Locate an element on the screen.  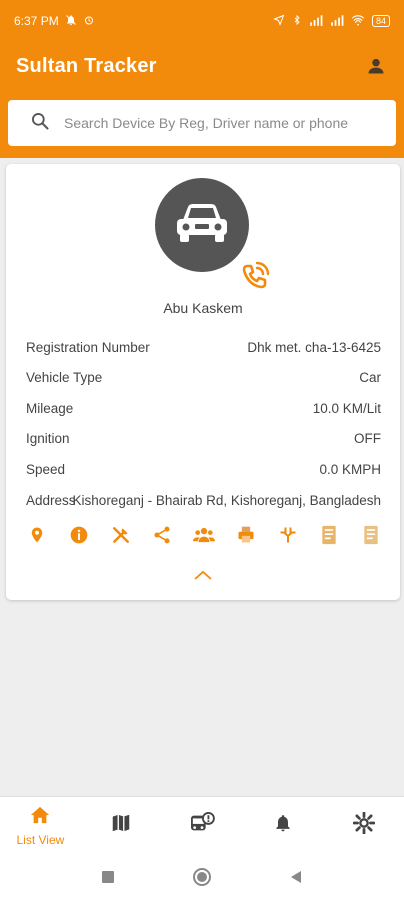
vehicle-avatar is located at coordinates (202, 225).